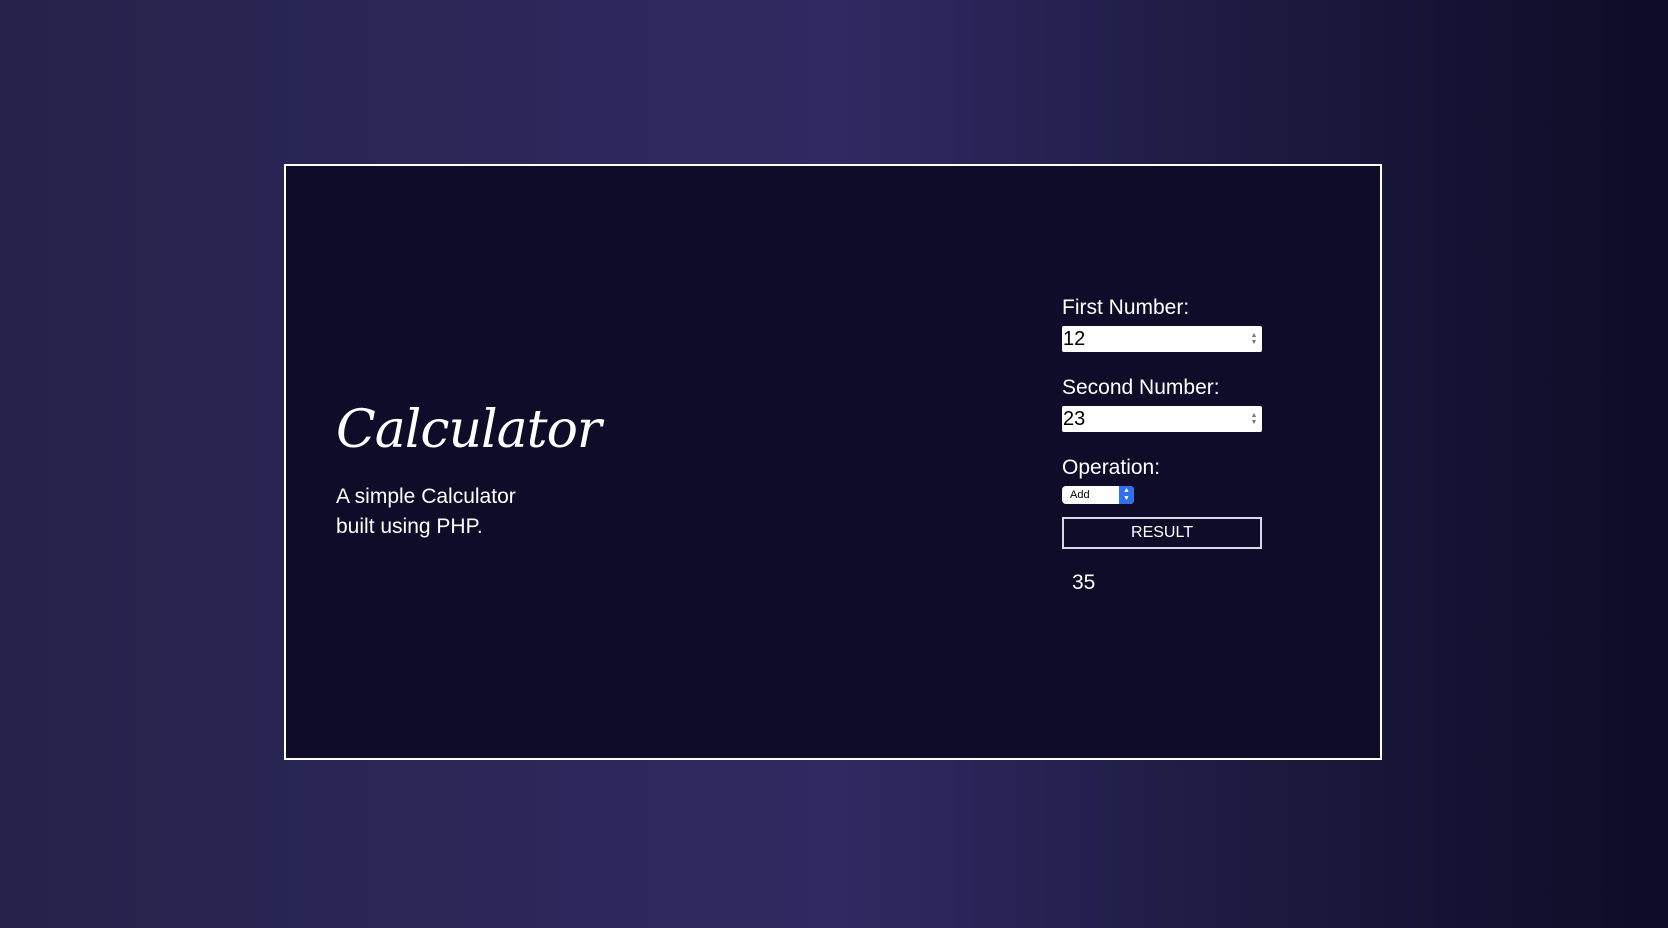 The height and width of the screenshot is (928, 1668). Describe the element at coordinates (1151, 419) in the screenshot. I see `second-number-input` at that location.